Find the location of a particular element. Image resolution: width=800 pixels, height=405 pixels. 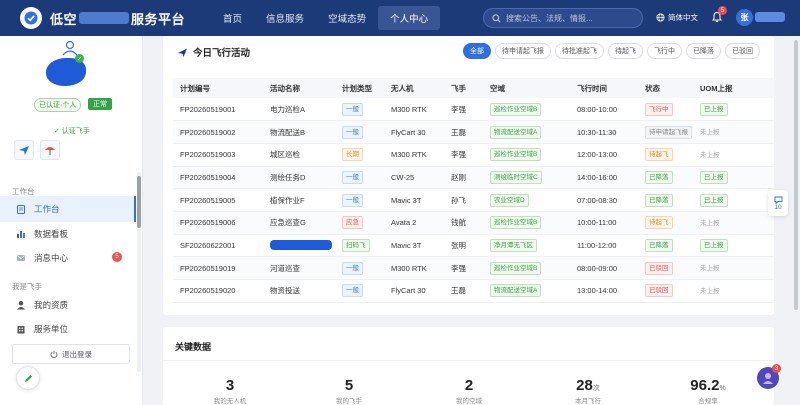

status-filter-group: 全部 待申请起飞报 待批准起飞 待起飞 飞行中 已降落 已驳回 is located at coordinates (611, 51).